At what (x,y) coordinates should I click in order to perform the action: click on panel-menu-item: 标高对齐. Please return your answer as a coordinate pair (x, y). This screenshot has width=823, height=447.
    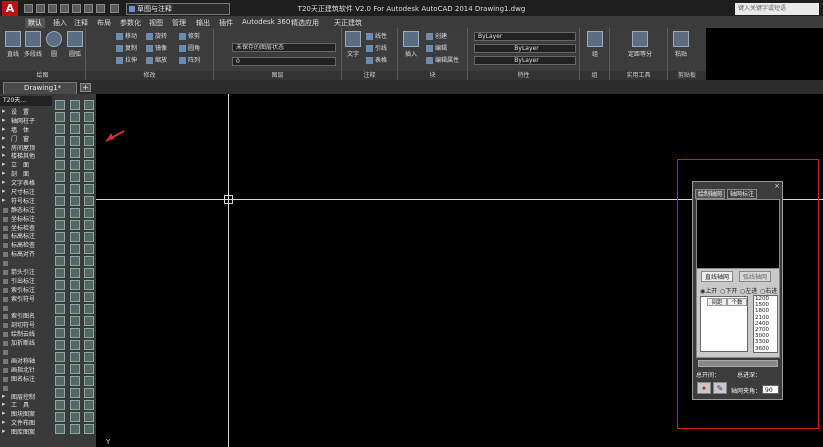
    Looking at the image, I should click on (26, 254).